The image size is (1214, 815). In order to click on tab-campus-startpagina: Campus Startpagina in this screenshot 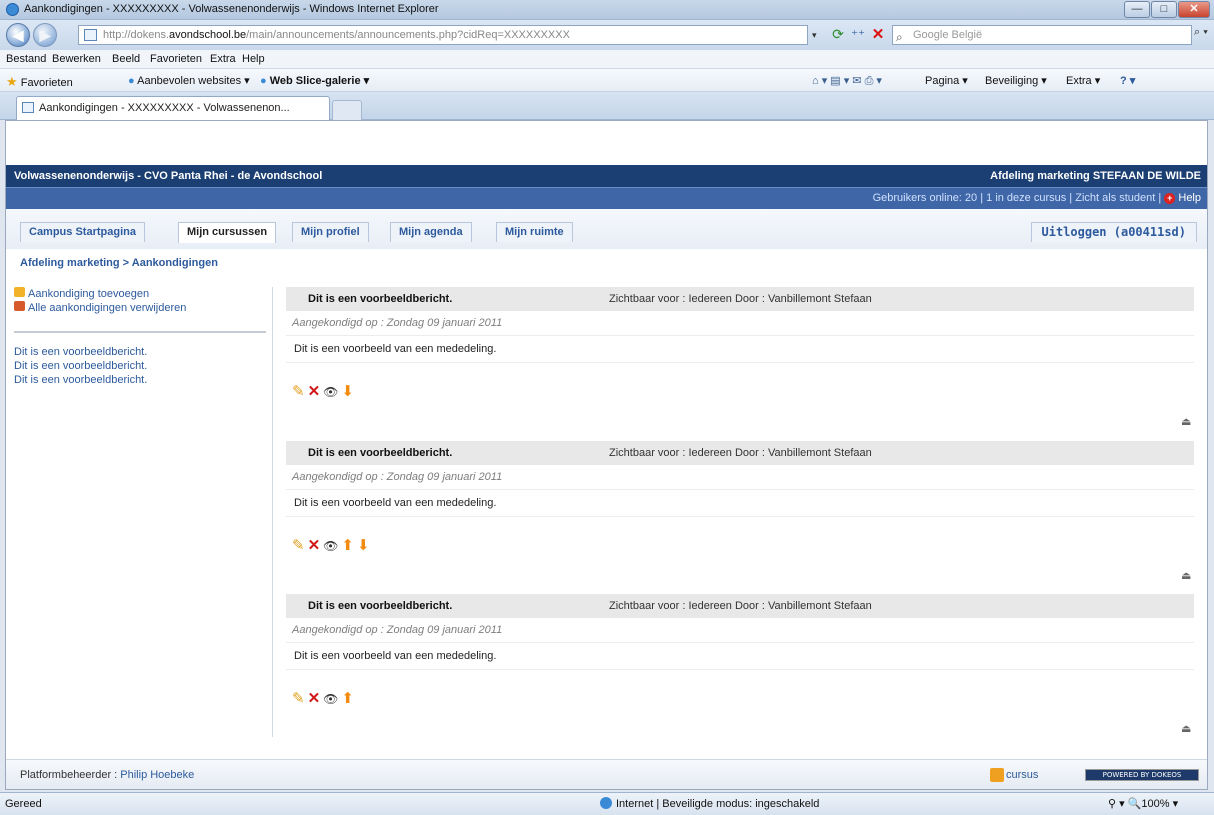, I will do `click(82, 232)`.